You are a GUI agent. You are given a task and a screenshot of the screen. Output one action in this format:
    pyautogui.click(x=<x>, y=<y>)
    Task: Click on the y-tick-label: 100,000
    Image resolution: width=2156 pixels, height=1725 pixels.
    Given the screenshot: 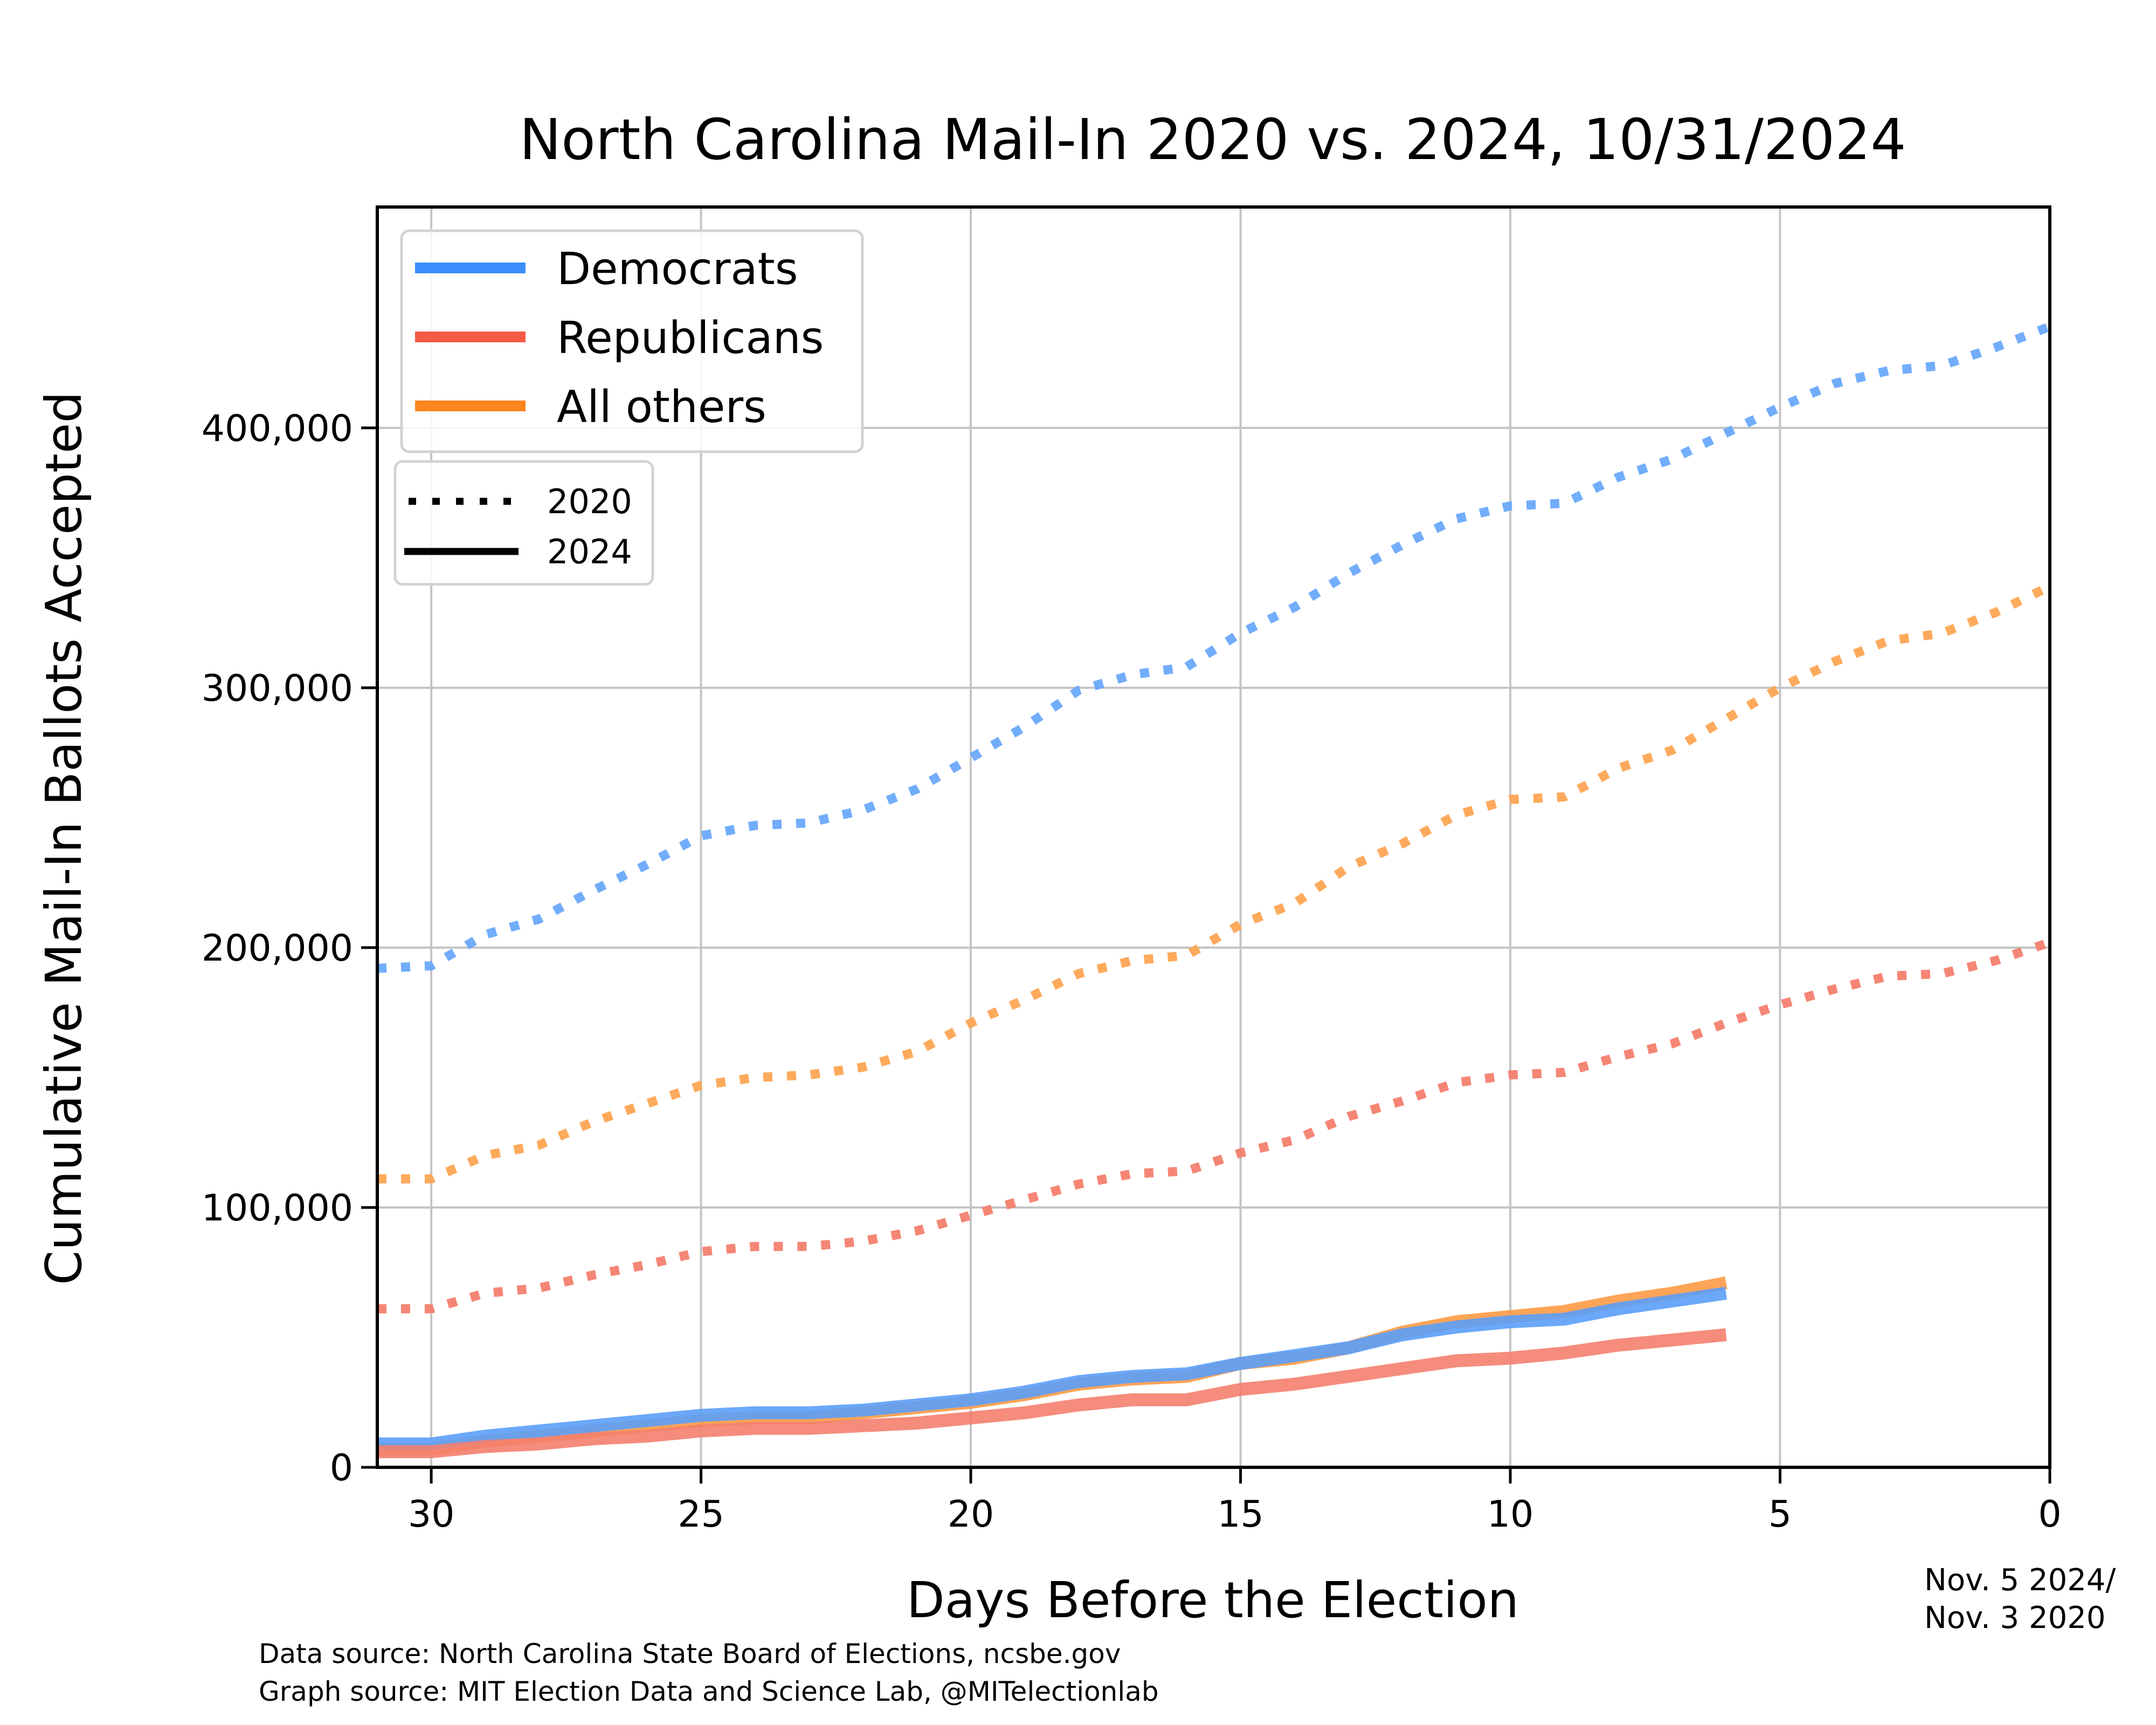 What is the action you would take?
    pyautogui.click(x=277, y=1208)
    